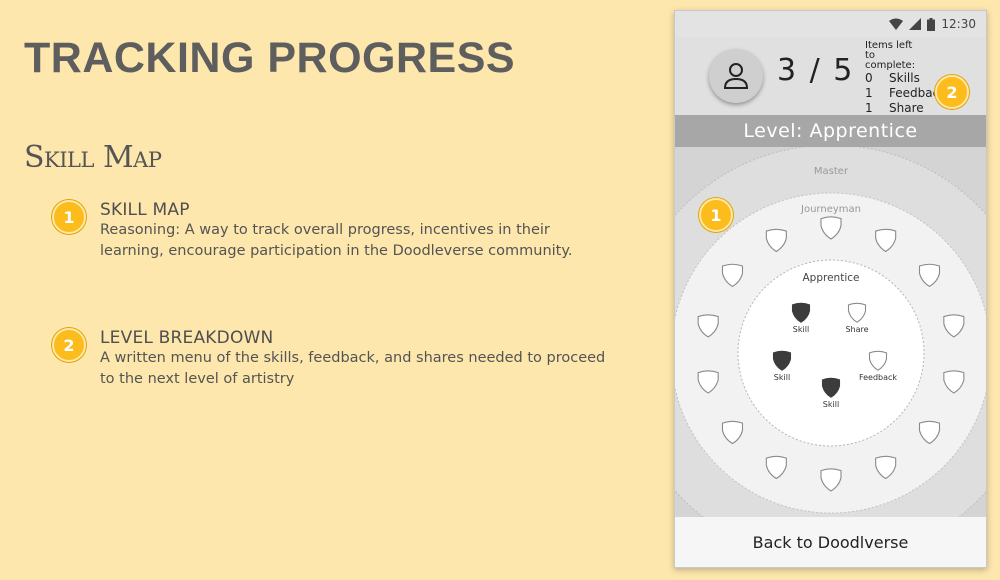 The width and height of the screenshot is (1000, 580). I want to click on level-bar: Level: Apprentice, so click(830, 131).